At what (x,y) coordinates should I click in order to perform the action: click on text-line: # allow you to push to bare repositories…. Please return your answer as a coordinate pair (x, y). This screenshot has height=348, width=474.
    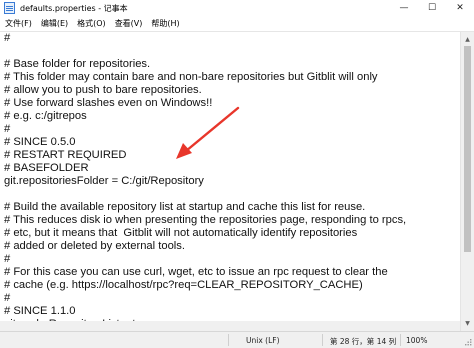
    Looking at the image, I should click on (103, 90).